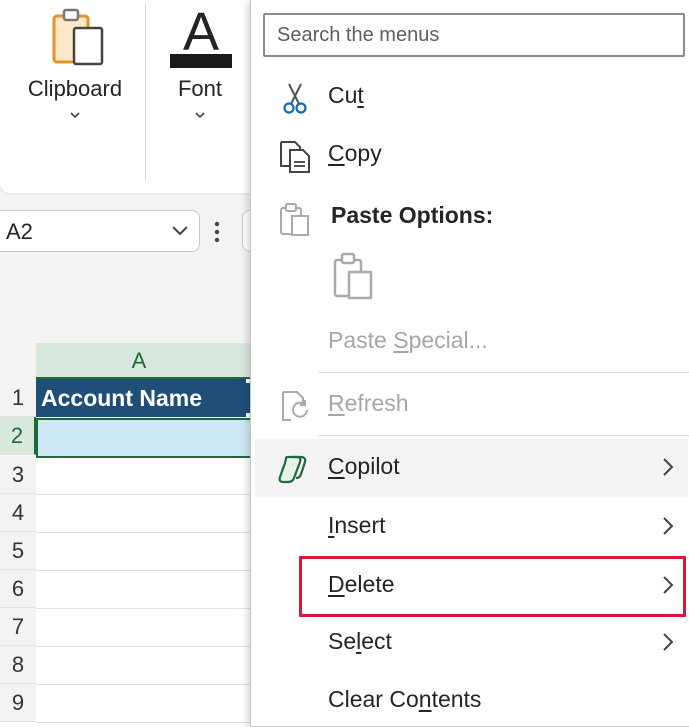  I want to click on copilot-icon, so click(292, 469).